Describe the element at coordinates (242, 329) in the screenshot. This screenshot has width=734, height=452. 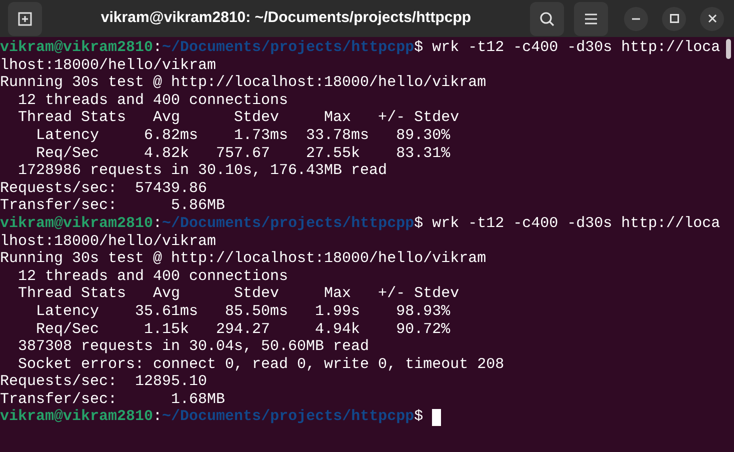
I see `output-line: Req/Sec 1.15k 294.27 4.94k 90.72%` at that location.